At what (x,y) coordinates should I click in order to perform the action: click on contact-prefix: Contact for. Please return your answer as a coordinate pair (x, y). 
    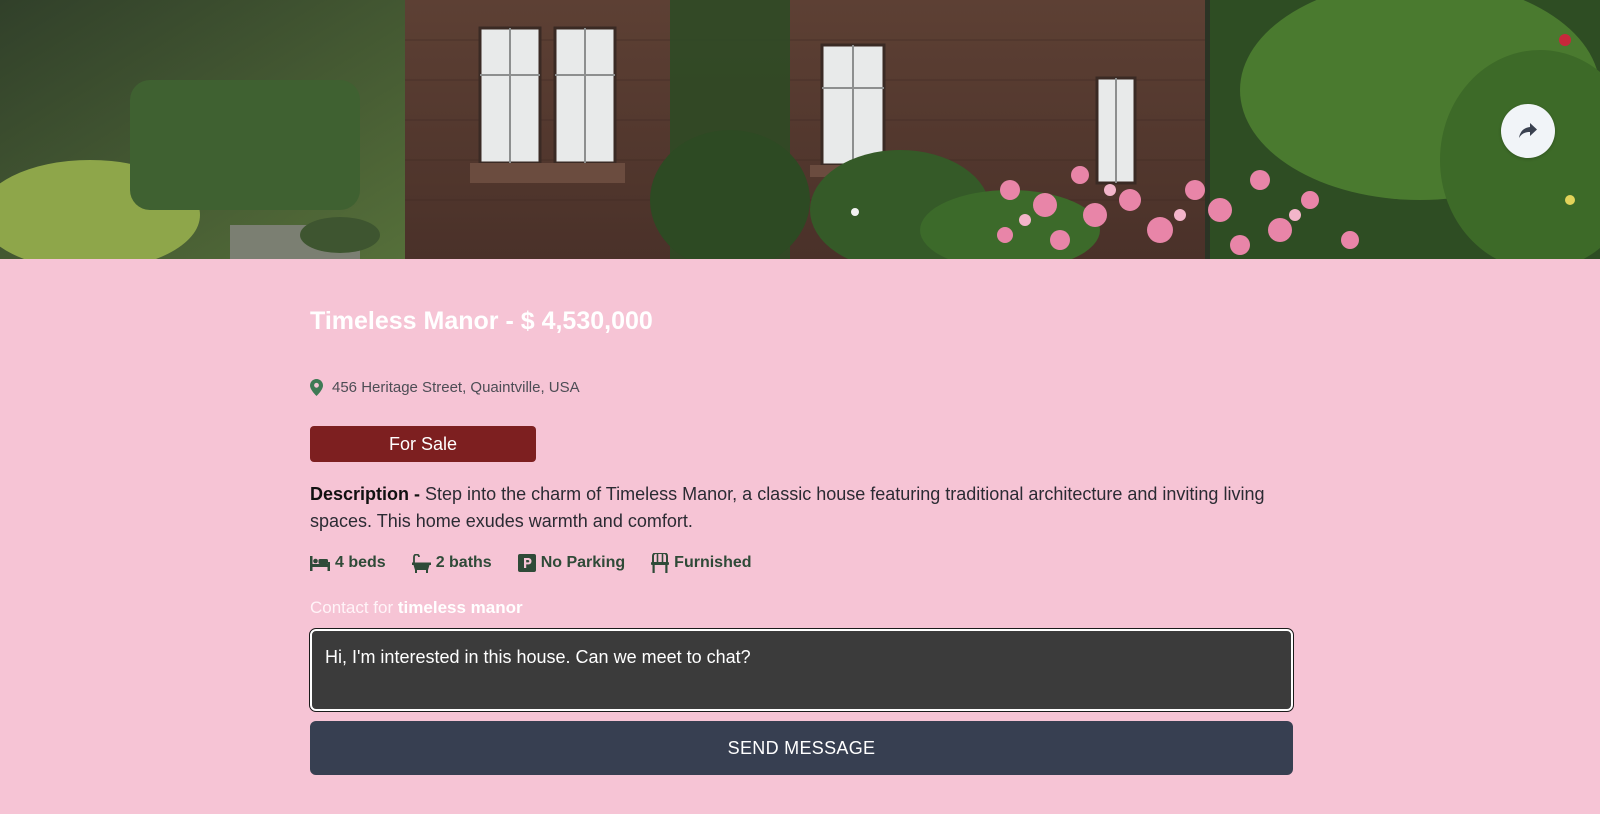
    Looking at the image, I should click on (352, 607).